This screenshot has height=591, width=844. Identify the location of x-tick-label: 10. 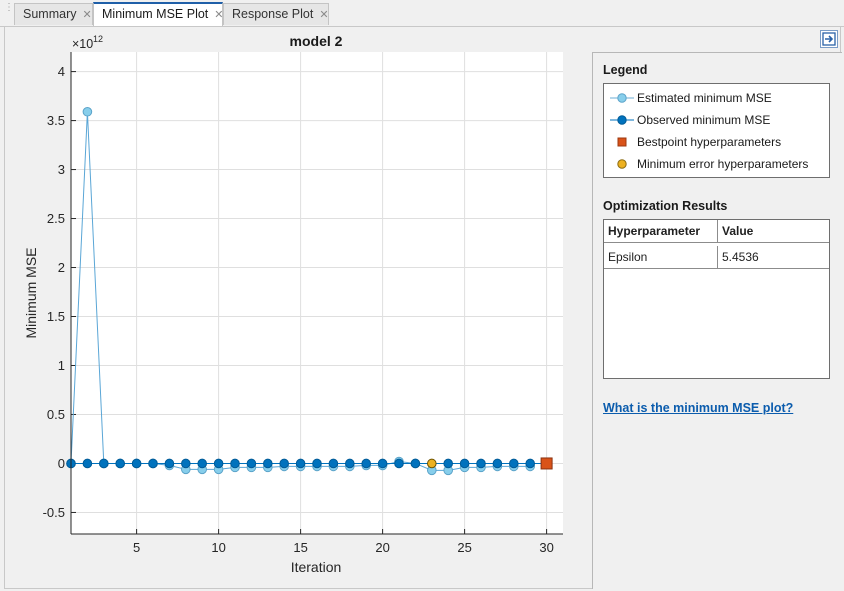
(218, 547).